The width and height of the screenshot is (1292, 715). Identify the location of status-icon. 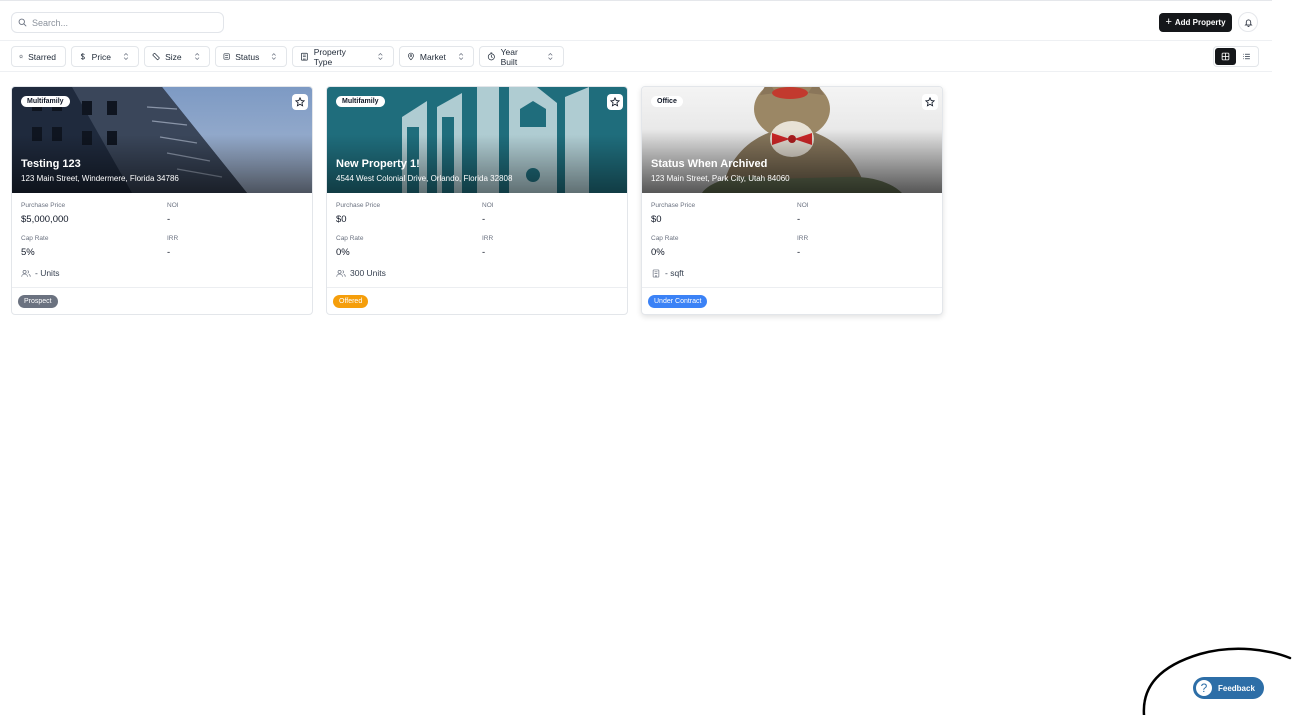
(226, 56).